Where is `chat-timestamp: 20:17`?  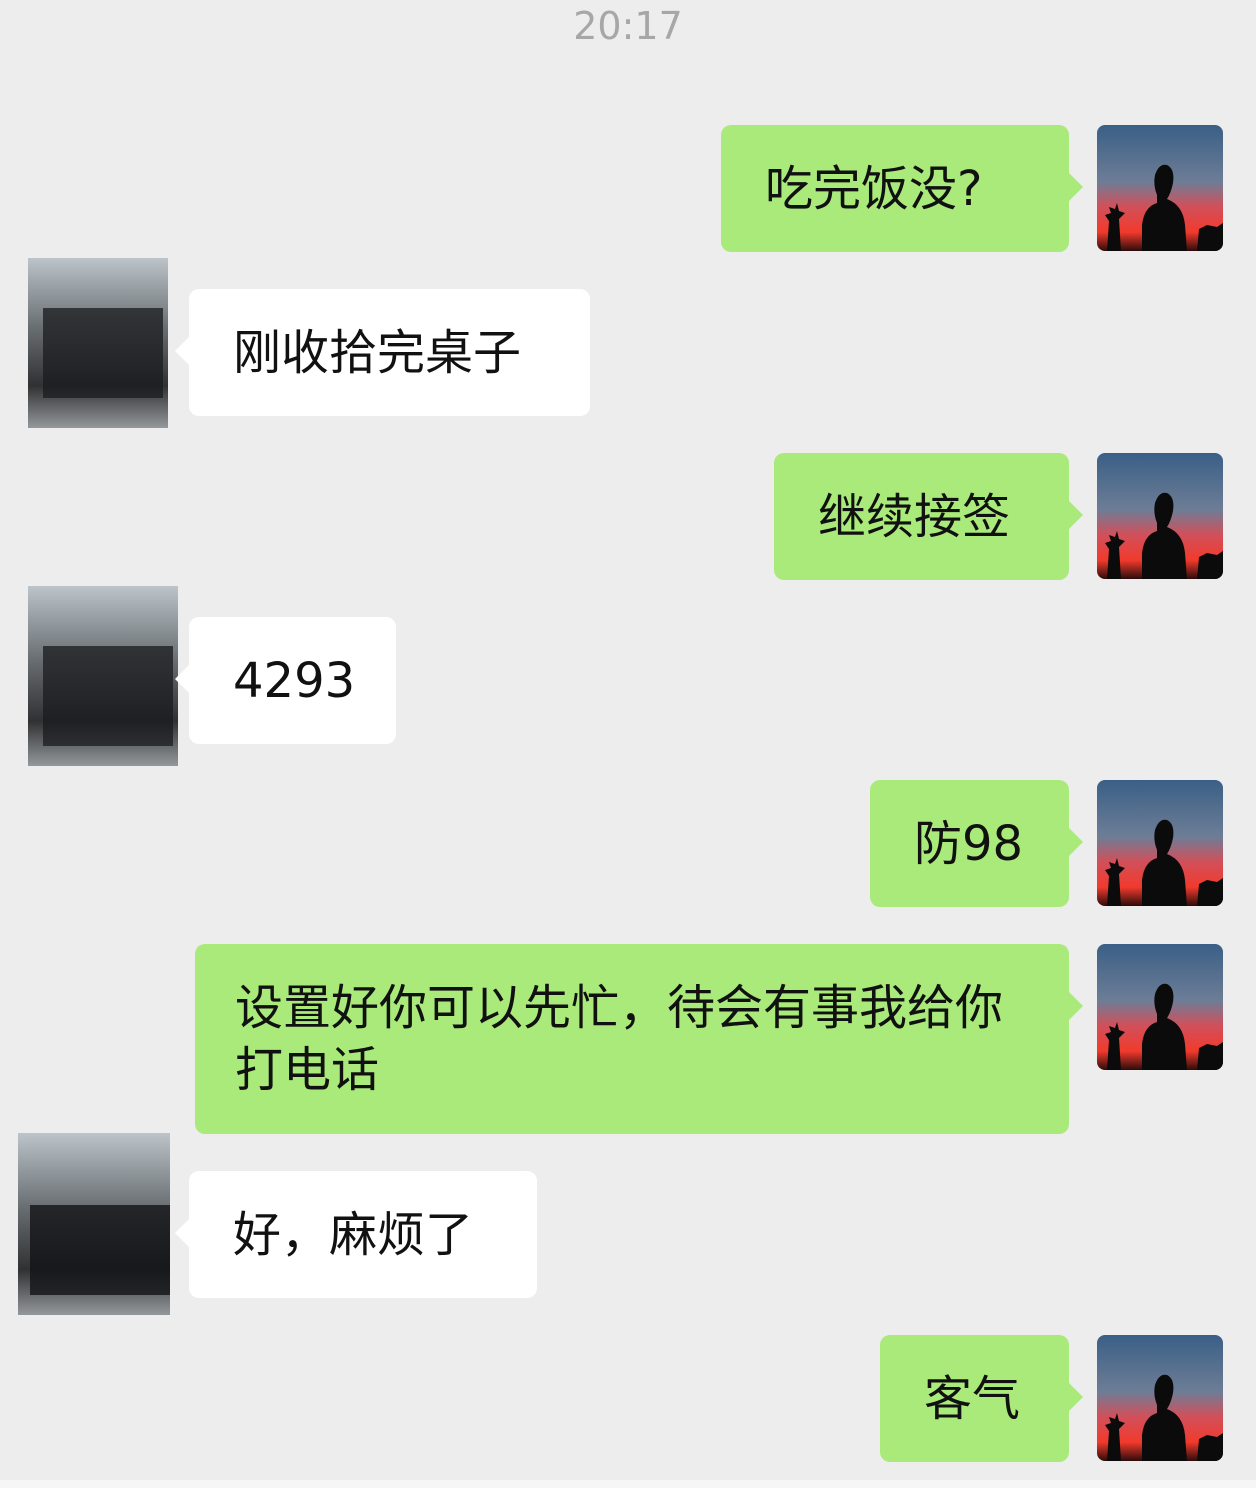
chat-timestamp: 20:17 is located at coordinates (628, 26).